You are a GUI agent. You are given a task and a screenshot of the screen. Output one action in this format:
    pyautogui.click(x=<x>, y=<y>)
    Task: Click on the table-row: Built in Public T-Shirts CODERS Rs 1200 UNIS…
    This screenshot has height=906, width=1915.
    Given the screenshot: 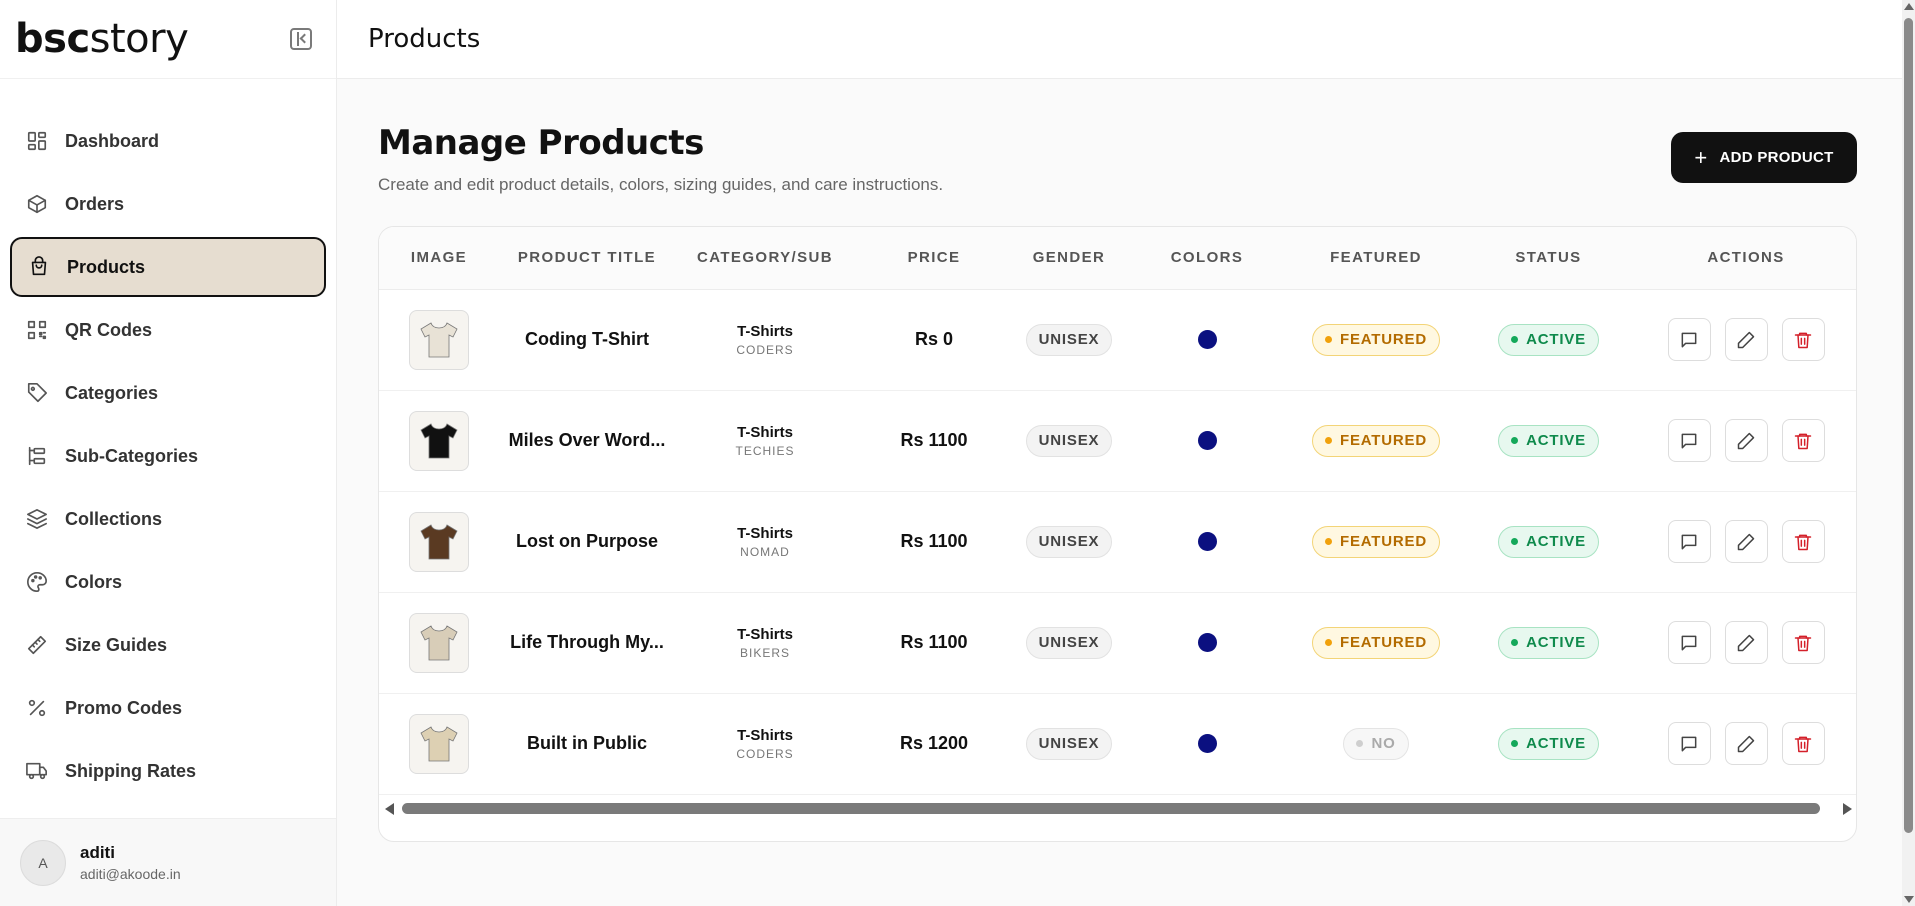 What is the action you would take?
    pyautogui.click(x=1117, y=744)
    